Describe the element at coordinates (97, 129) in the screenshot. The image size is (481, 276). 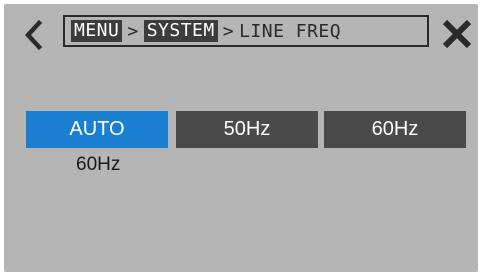
I see `option-auto-button: AUTO` at that location.